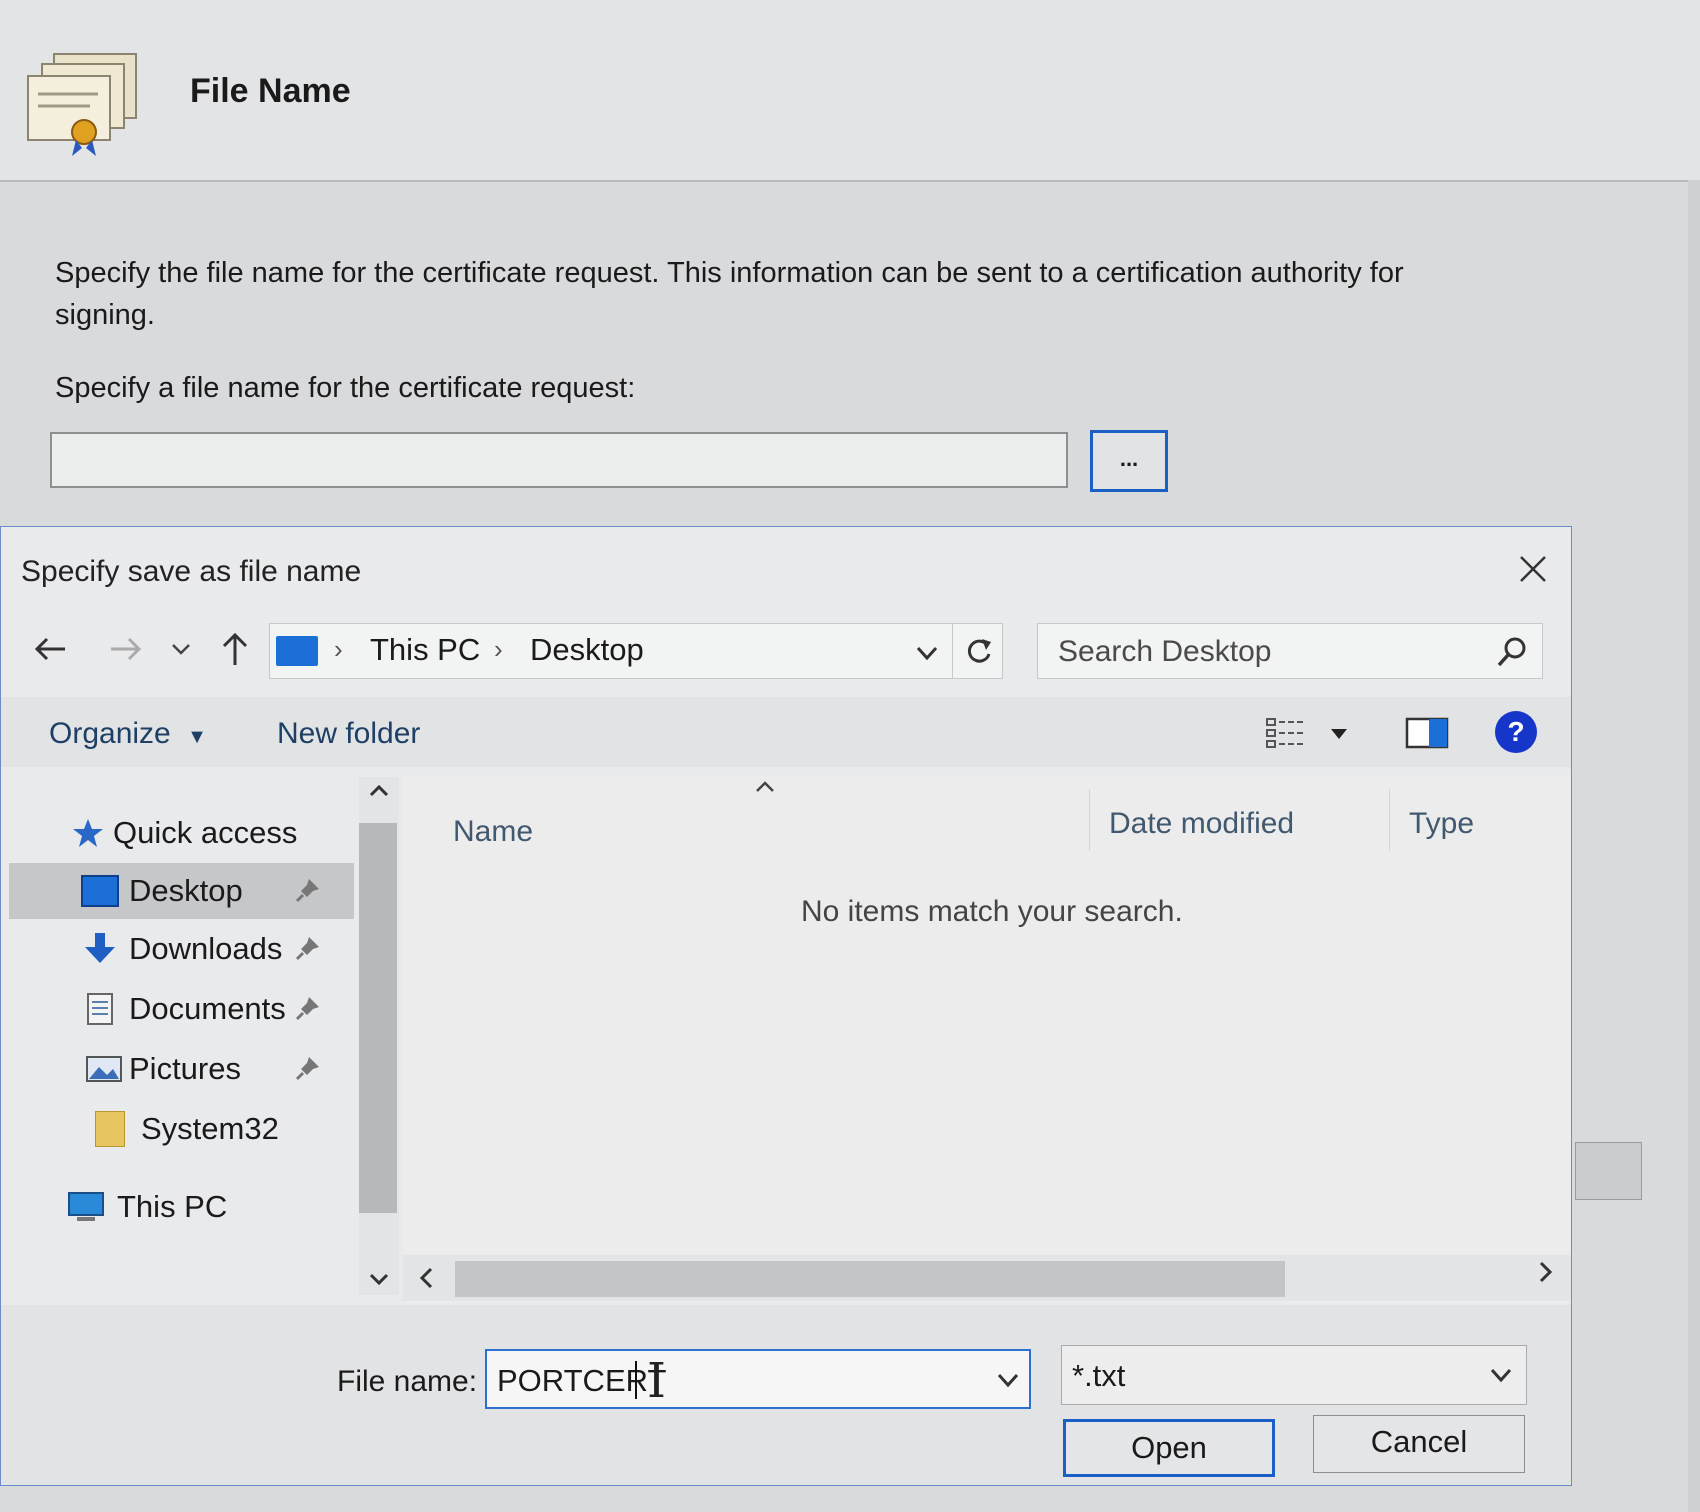 This screenshot has width=1700, height=1512. Describe the element at coordinates (786, 732) in the screenshot. I see `command-toolbar: Organize ▼ New folder ?` at that location.